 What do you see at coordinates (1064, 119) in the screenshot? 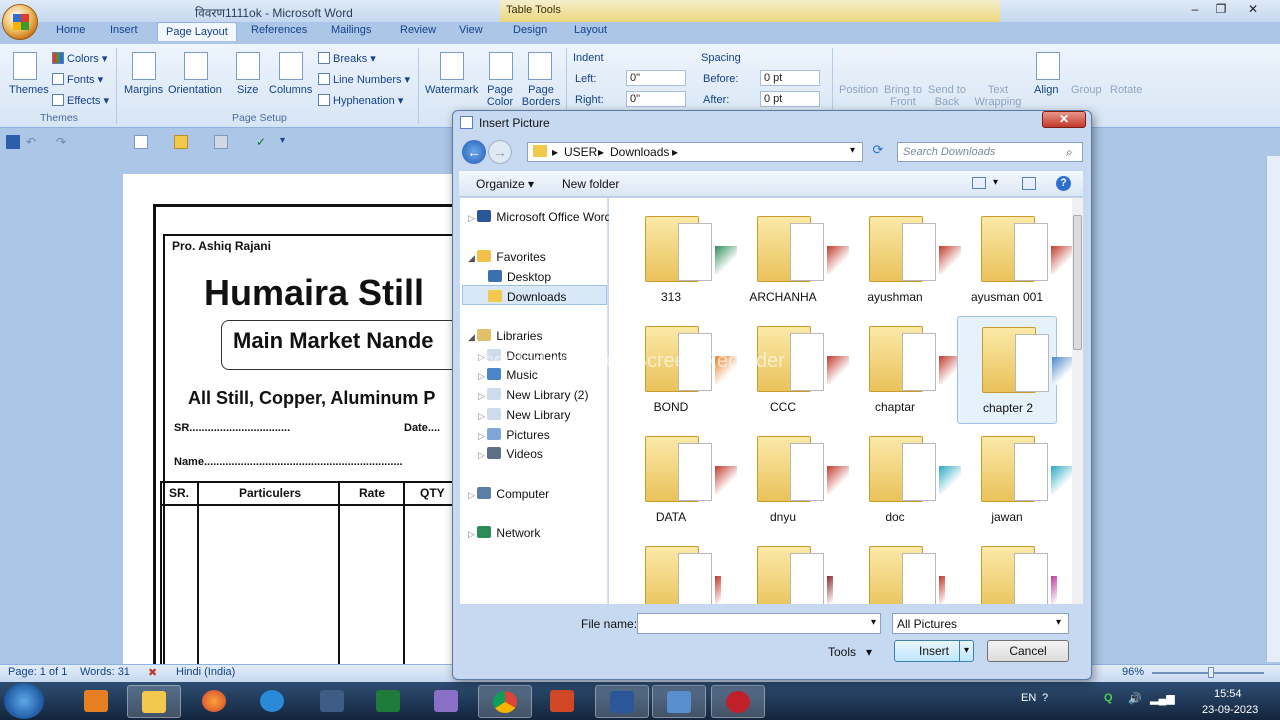
I see `dialog-close-button: ✕` at bounding box center [1064, 119].